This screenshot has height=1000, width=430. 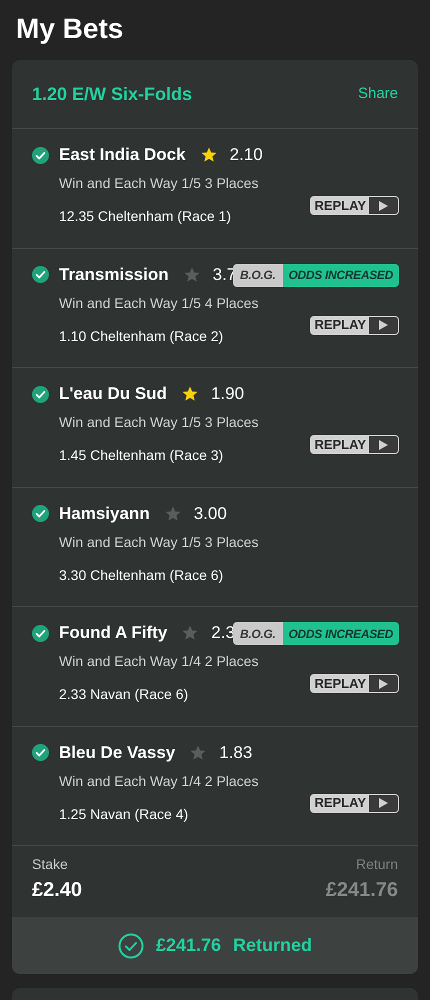 I want to click on odds: 2.10, so click(x=246, y=155).